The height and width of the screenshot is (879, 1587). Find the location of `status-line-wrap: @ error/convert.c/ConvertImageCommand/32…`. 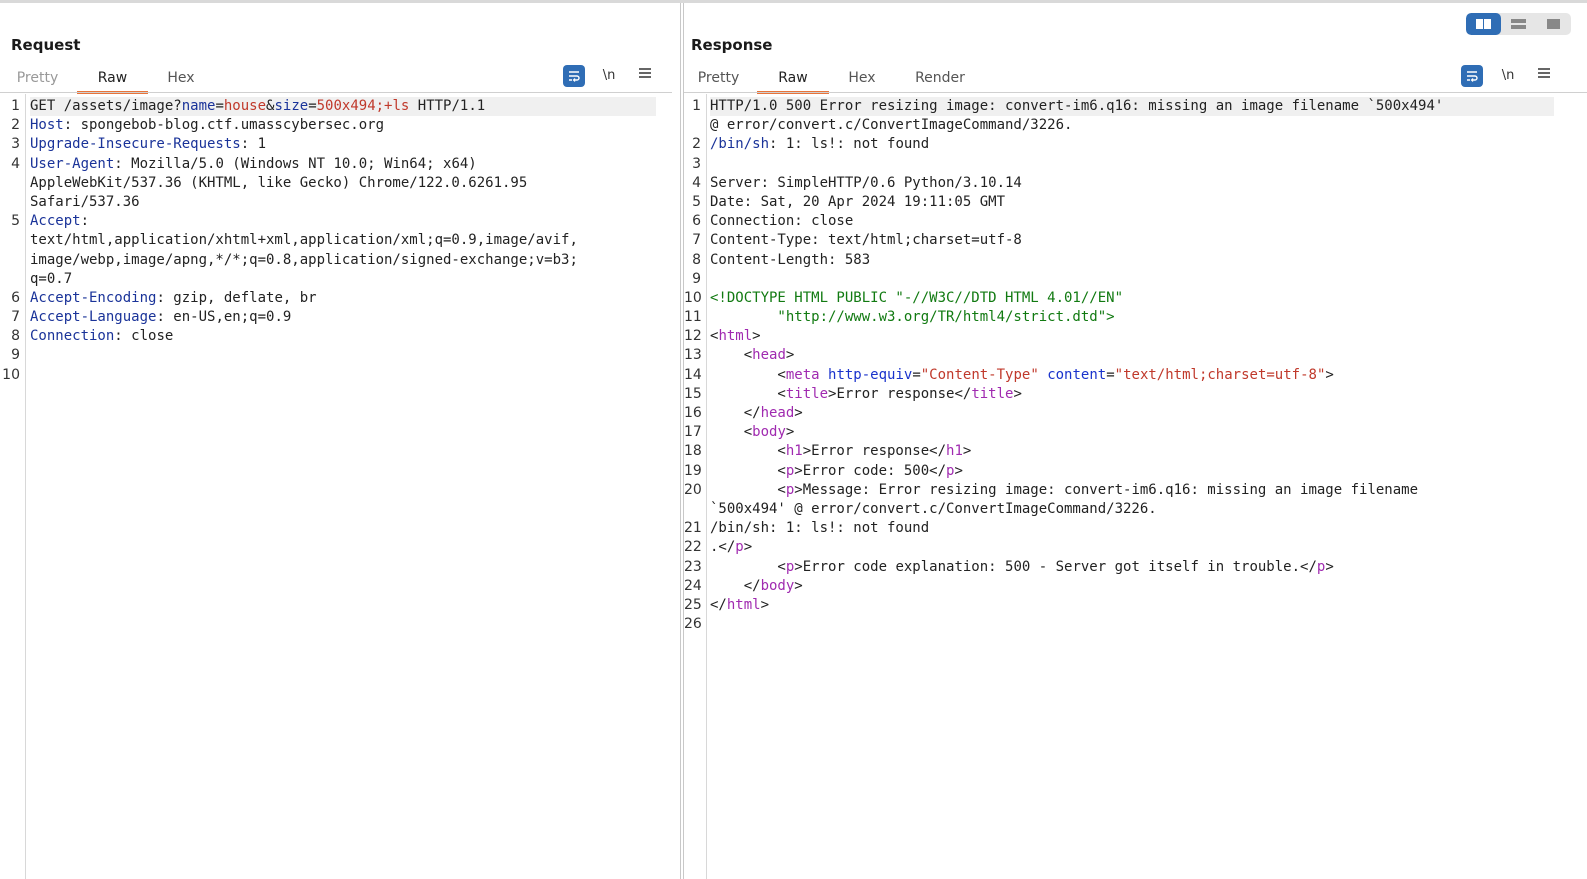

status-line-wrap: @ error/convert.c/ConvertImageCommand/32… is located at coordinates (891, 125).